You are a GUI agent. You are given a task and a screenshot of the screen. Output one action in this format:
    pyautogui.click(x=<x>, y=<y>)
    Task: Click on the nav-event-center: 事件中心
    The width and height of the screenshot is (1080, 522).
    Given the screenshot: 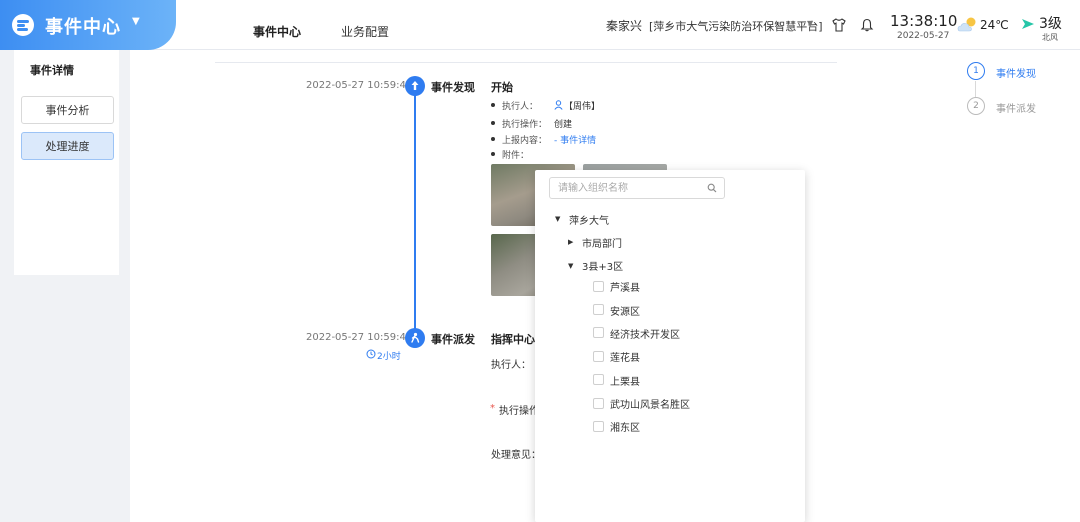 What is the action you would take?
    pyautogui.click(x=277, y=31)
    